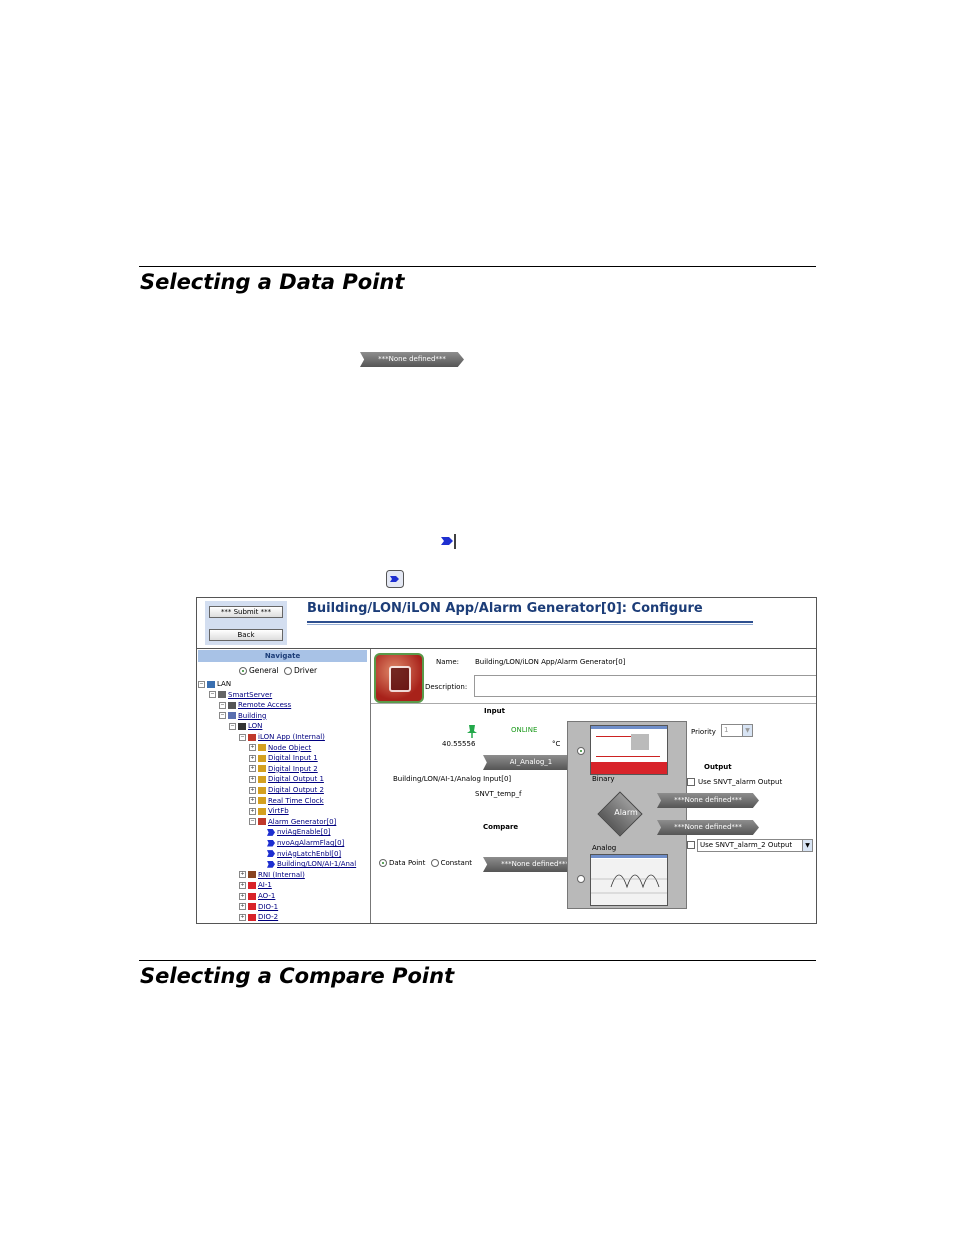 The width and height of the screenshot is (954, 1235). What do you see at coordinates (434, 863) in the screenshot?
I see `constant-radio` at bounding box center [434, 863].